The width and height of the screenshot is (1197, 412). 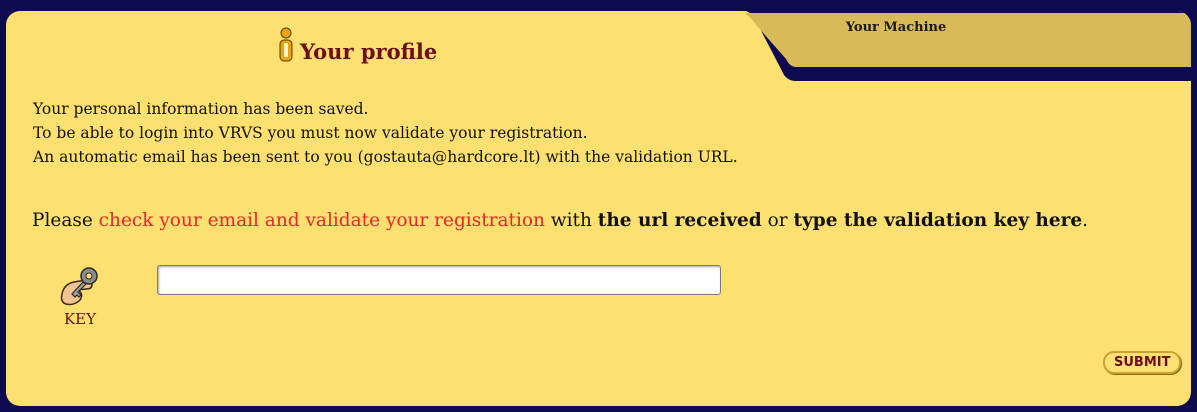 I want to click on instruction-text: Please, so click(x=65, y=220).